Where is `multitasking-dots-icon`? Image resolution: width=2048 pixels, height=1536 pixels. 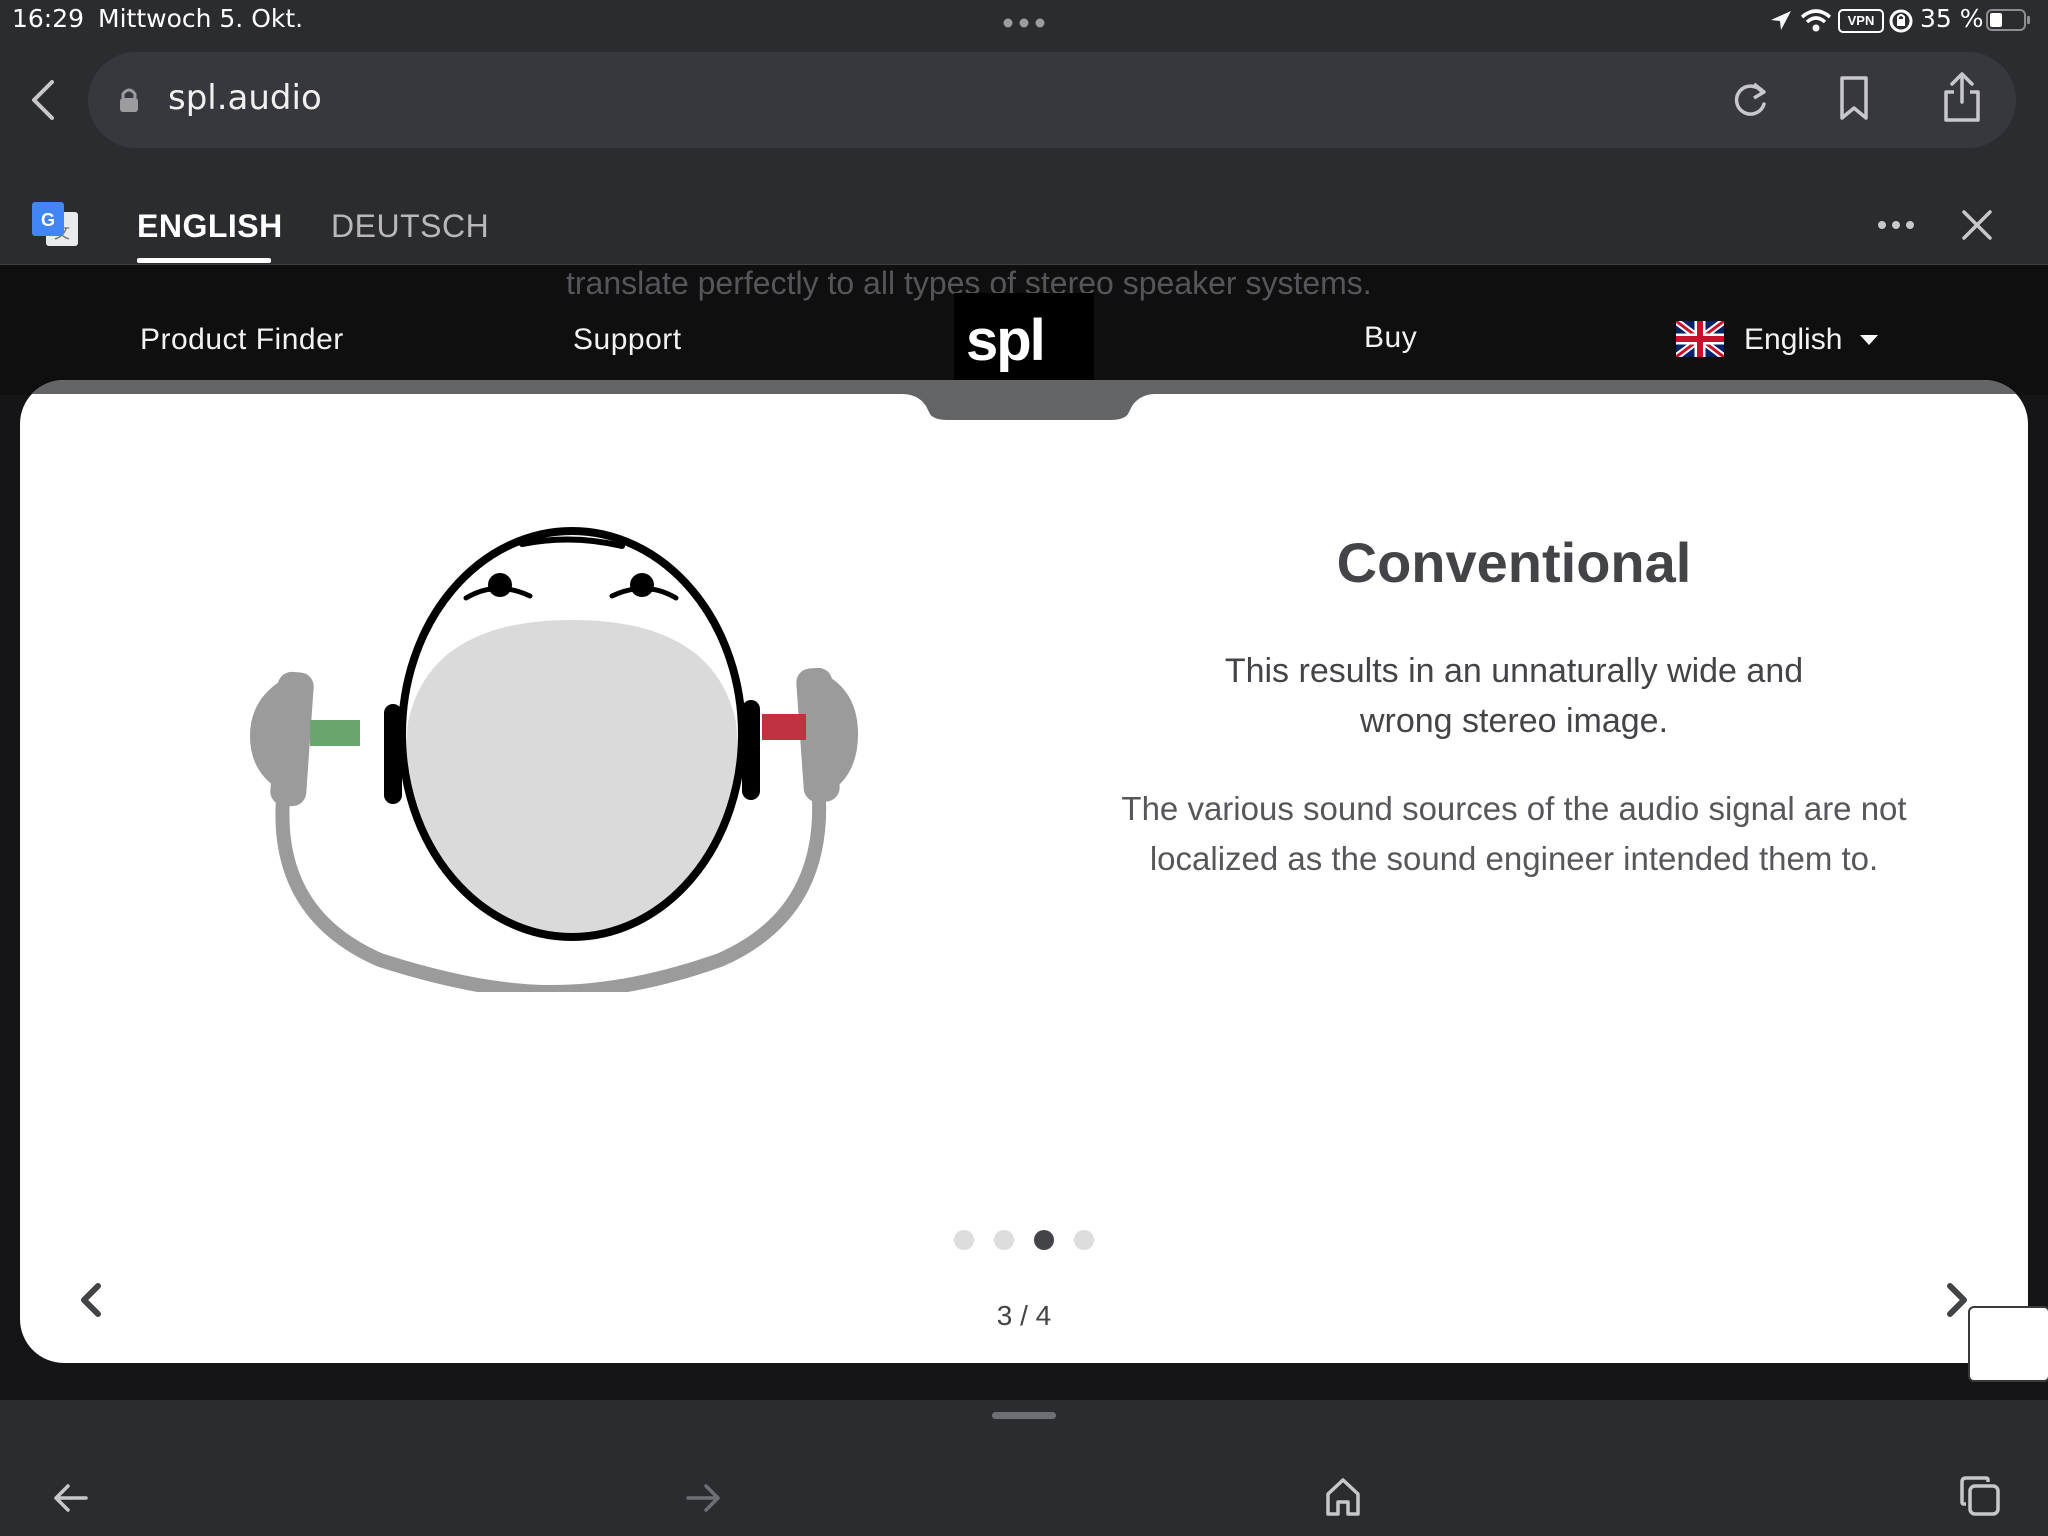
multitasking-dots-icon is located at coordinates (1024, 23).